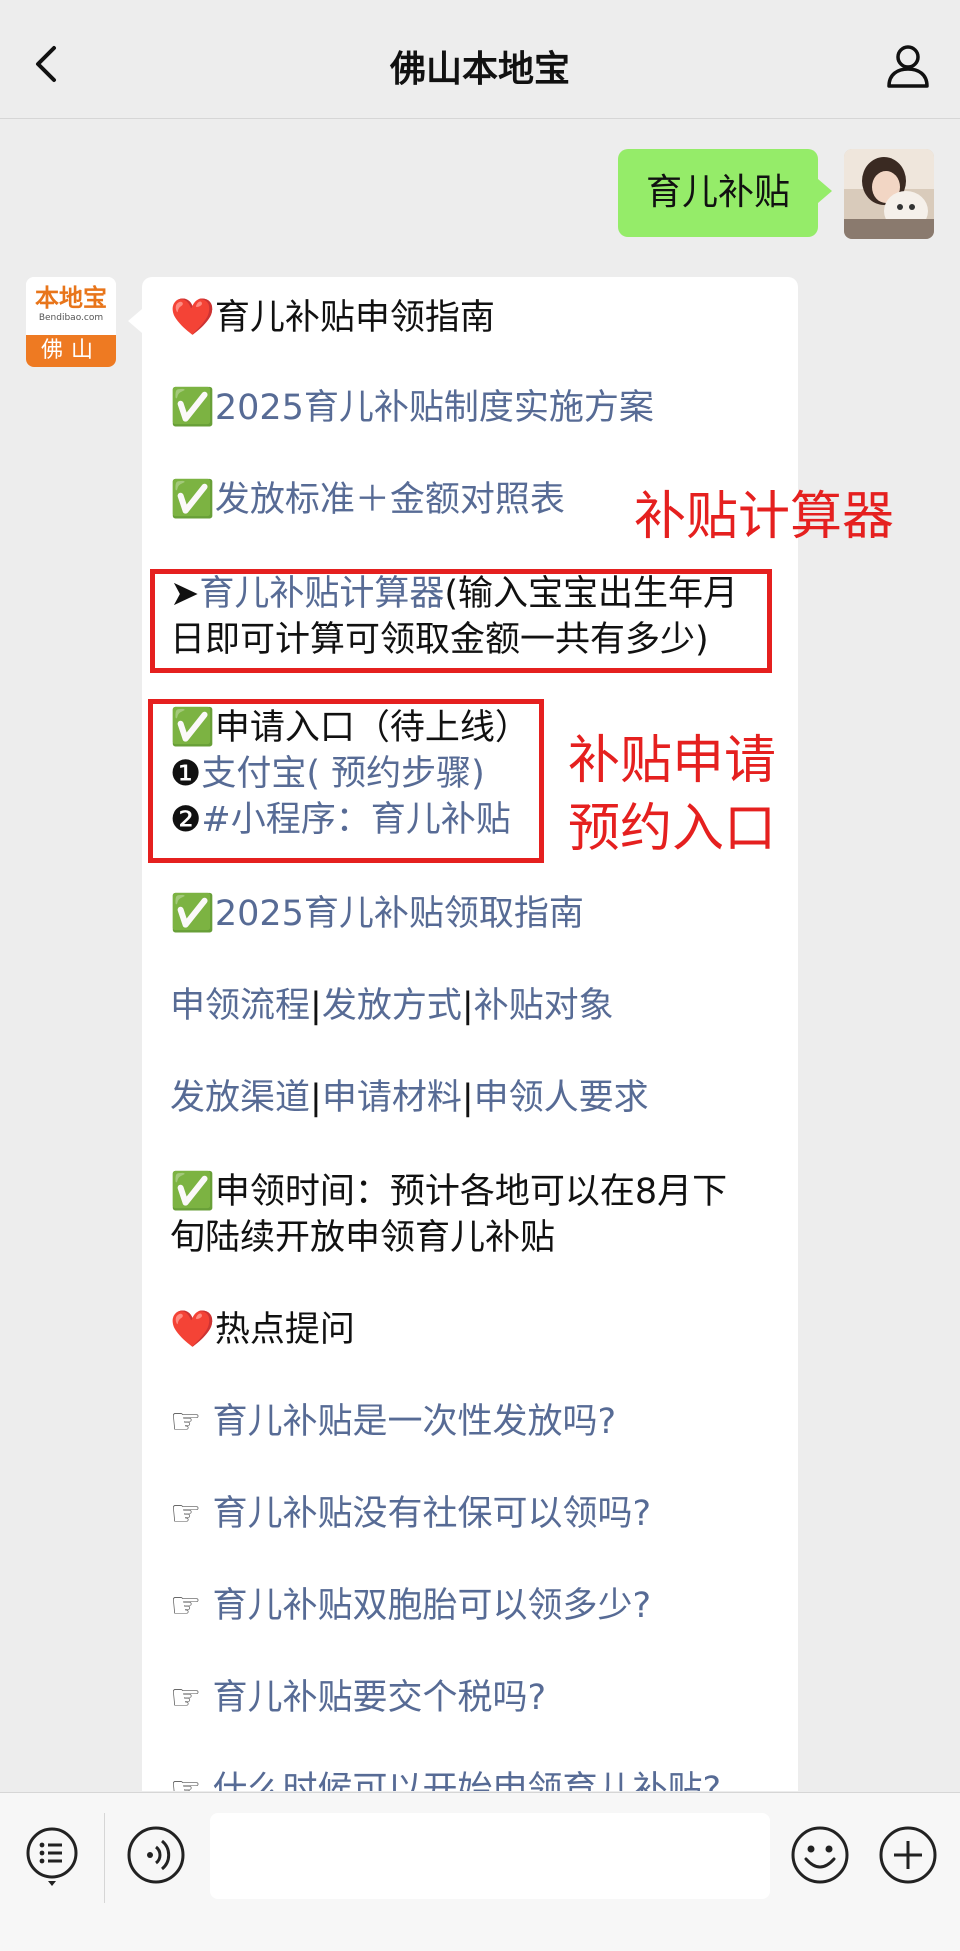 The width and height of the screenshot is (960, 1951). What do you see at coordinates (156, 1857) in the screenshot?
I see `voice-input-icon` at bounding box center [156, 1857].